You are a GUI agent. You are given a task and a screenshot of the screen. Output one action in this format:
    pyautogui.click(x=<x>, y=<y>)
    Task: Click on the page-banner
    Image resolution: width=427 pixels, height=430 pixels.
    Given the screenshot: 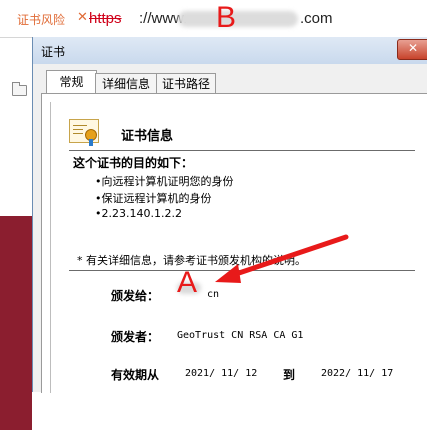 What is the action you would take?
    pyautogui.click(x=16, y=323)
    